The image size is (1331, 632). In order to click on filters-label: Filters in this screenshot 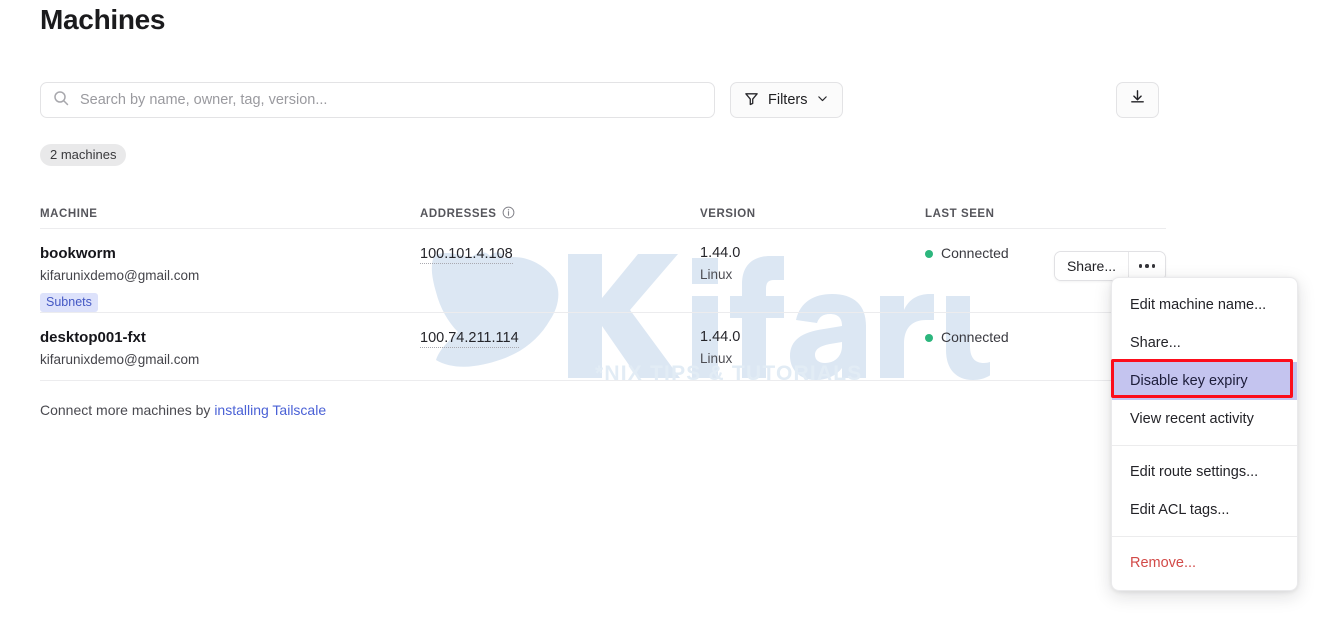, I will do `click(788, 100)`.